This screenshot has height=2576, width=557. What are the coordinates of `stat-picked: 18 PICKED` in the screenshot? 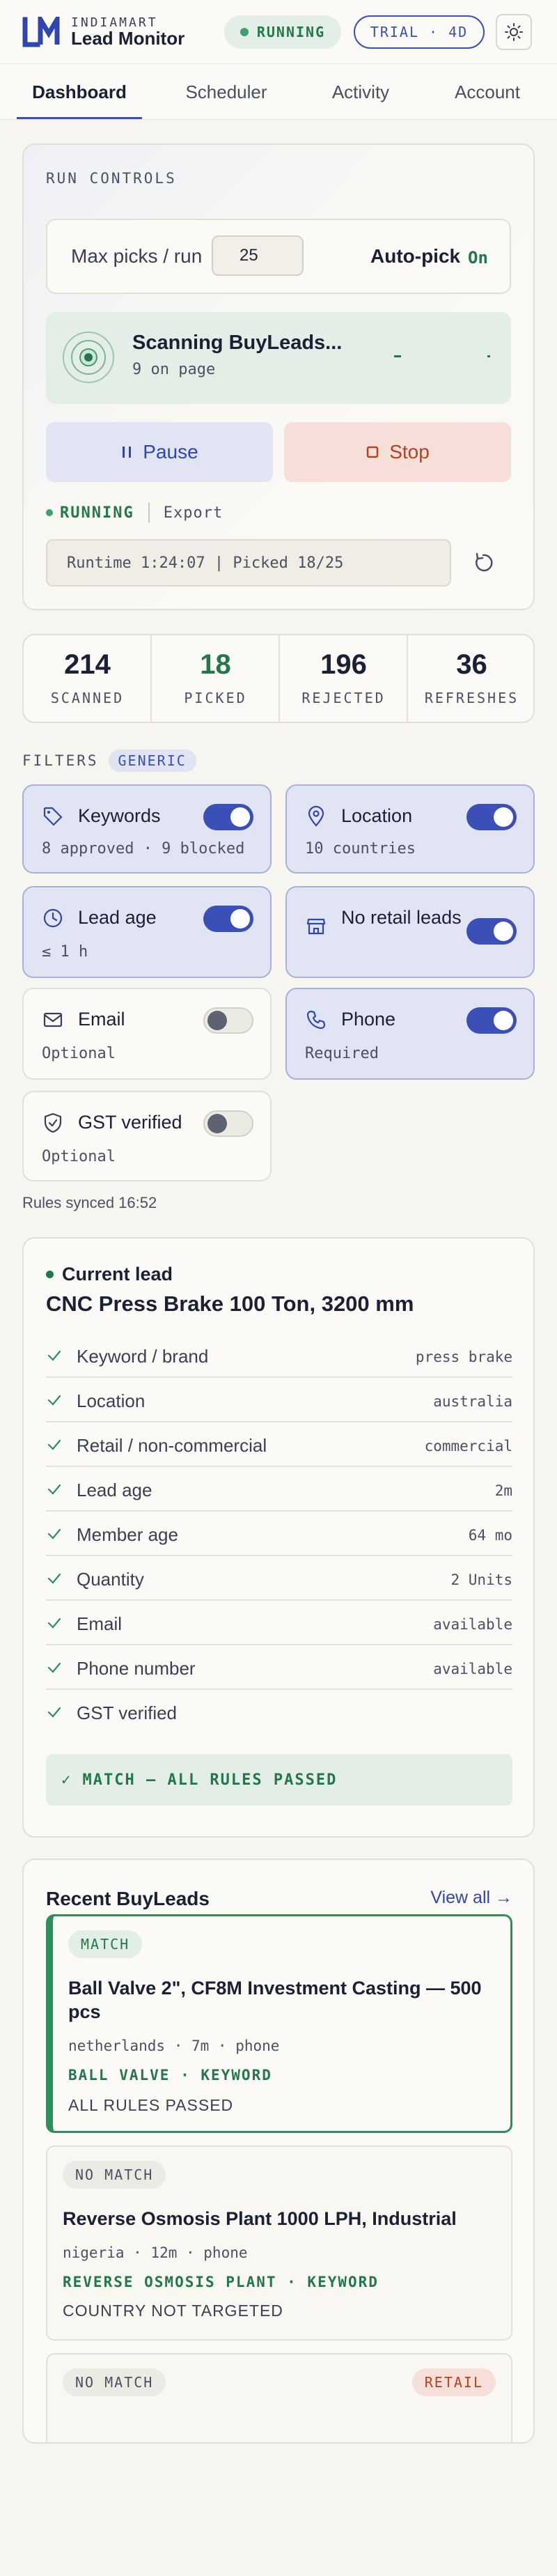 It's located at (216, 678).